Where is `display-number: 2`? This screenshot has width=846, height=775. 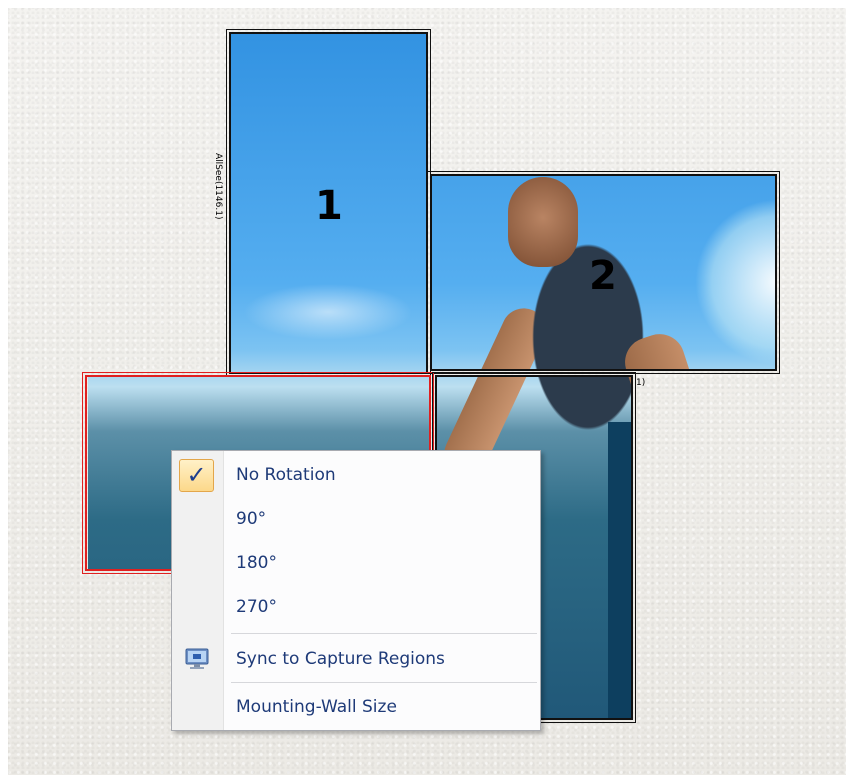
display-number: 2 is located at coordinates (603, 276).